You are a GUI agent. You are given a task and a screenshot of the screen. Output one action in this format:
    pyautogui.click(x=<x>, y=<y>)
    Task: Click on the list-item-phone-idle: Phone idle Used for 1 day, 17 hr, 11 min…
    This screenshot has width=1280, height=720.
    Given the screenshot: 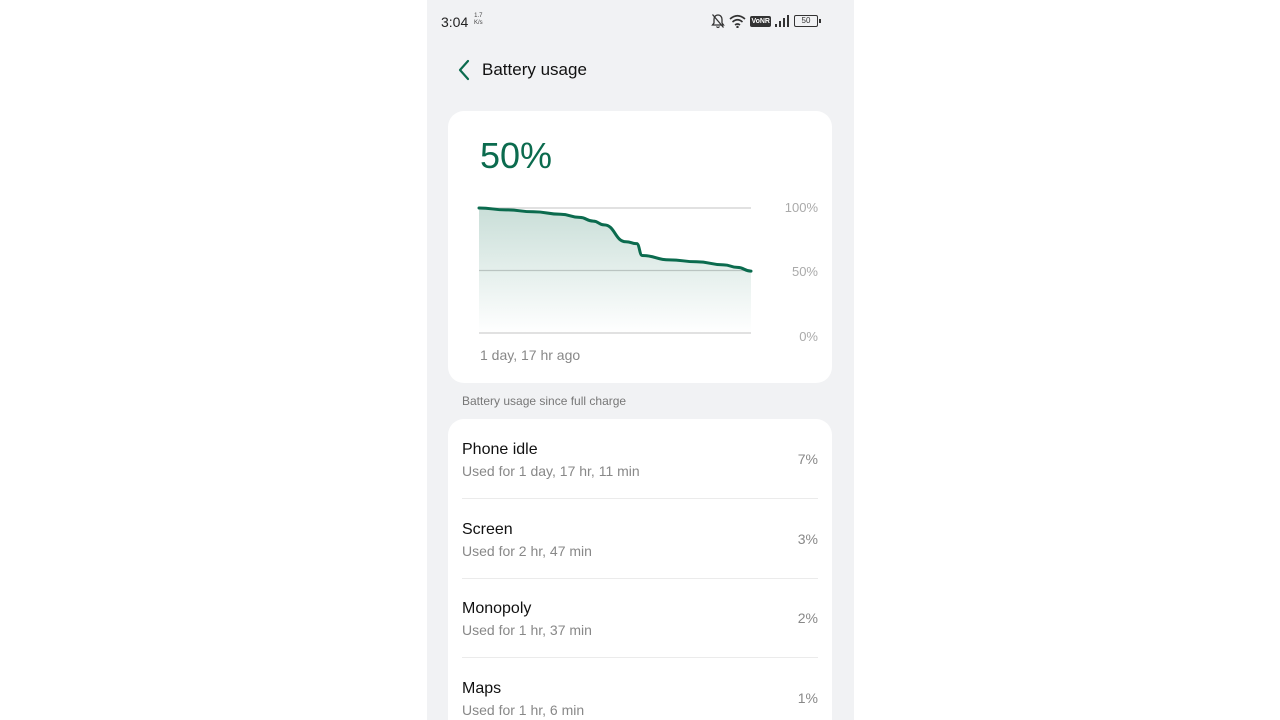 What is the action you would take?
    pyautogui.click(x=640, y=459)
    